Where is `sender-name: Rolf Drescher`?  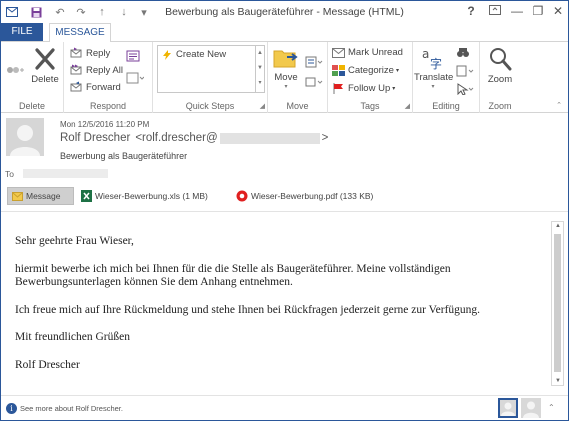
sender-name: Rolf Drescher is located at coordinates (95, 138).